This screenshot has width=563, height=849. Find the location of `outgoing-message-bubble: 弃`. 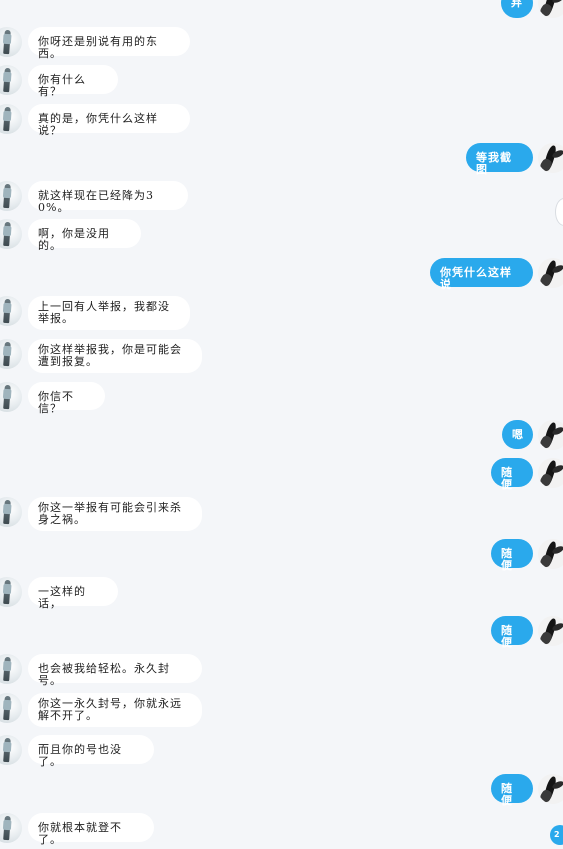

outgoing-message-bubble: 弃 is located at coordinates (517, 9).